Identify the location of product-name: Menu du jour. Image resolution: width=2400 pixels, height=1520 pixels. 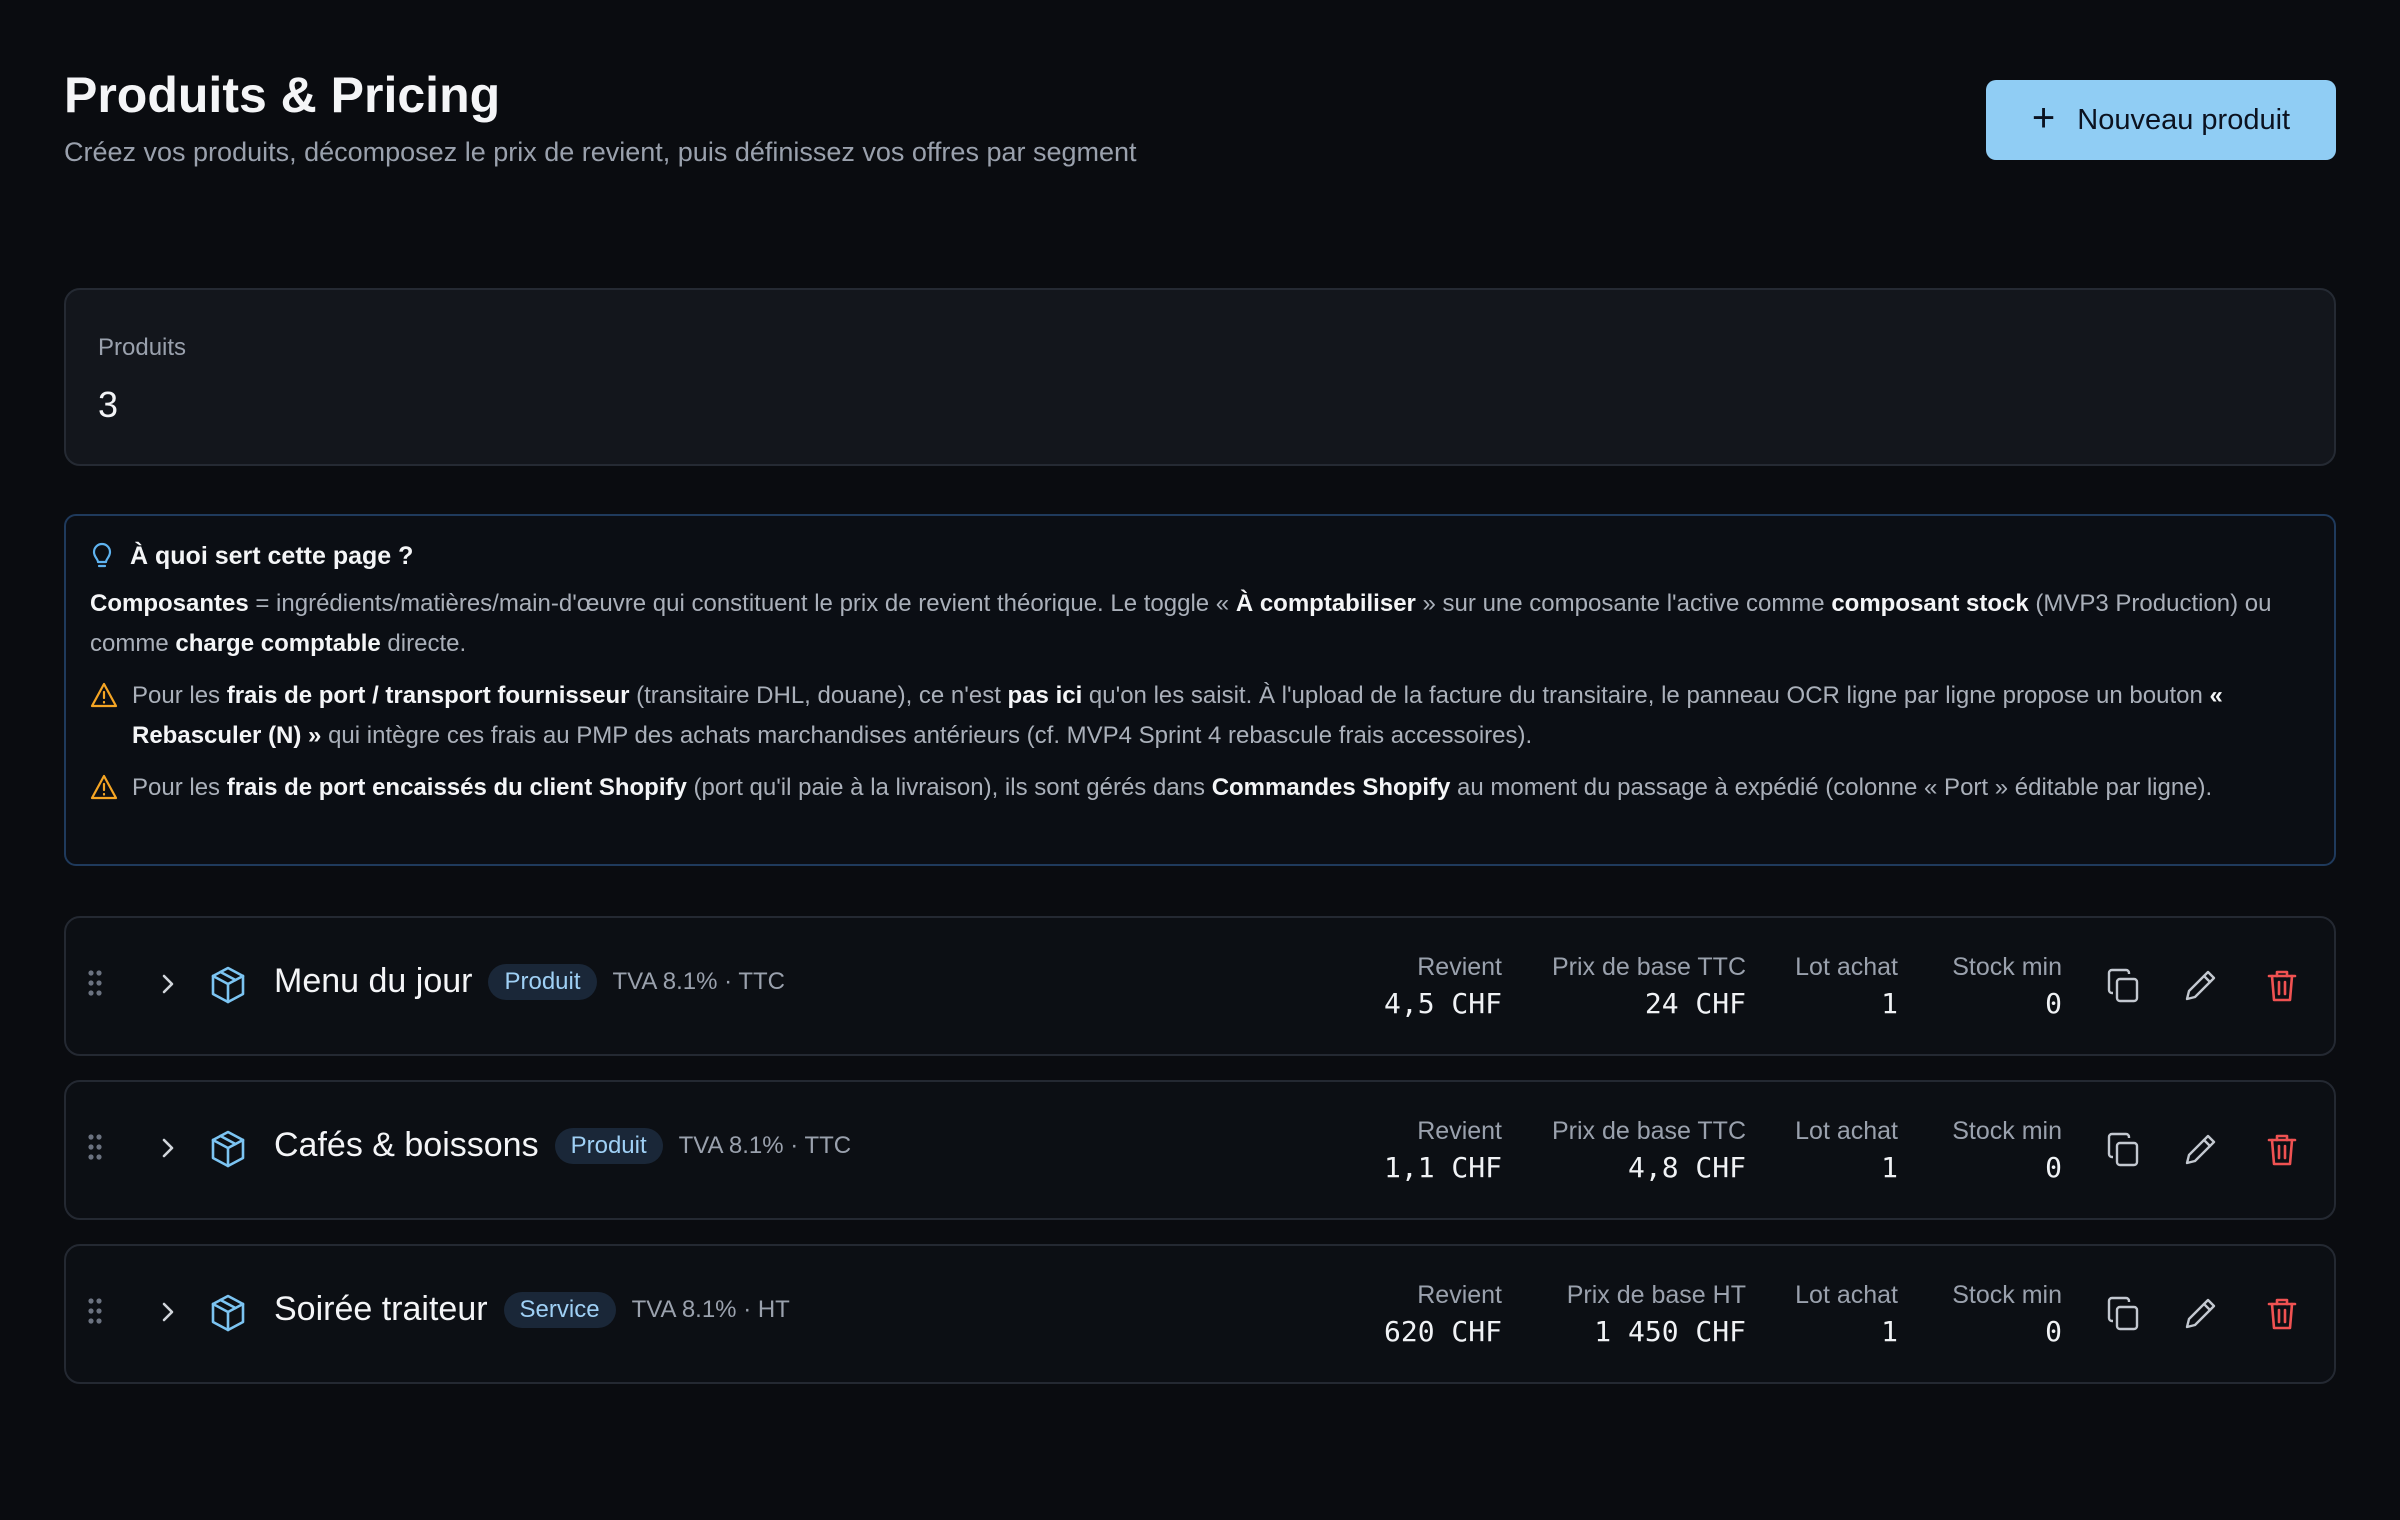
(373, 981).